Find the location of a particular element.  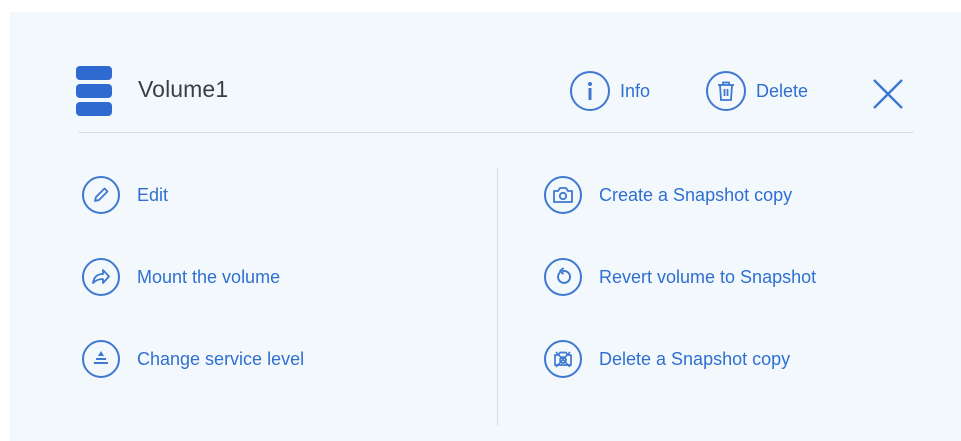

revert-snapshot-action: Revert volume to Snapshot is located at coordinates (680, 277).